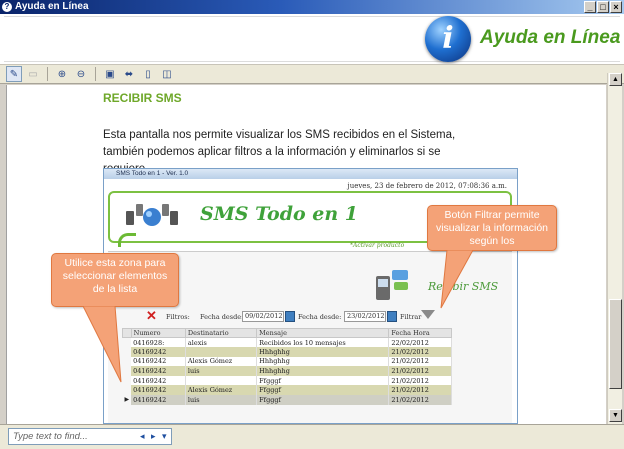 The image size is (624, 449). I want to click on viewer-toolbar: ✎ ▭ ⊕ ⊖ ▣ ⬌ ▯ ◫, so click(312, 74).